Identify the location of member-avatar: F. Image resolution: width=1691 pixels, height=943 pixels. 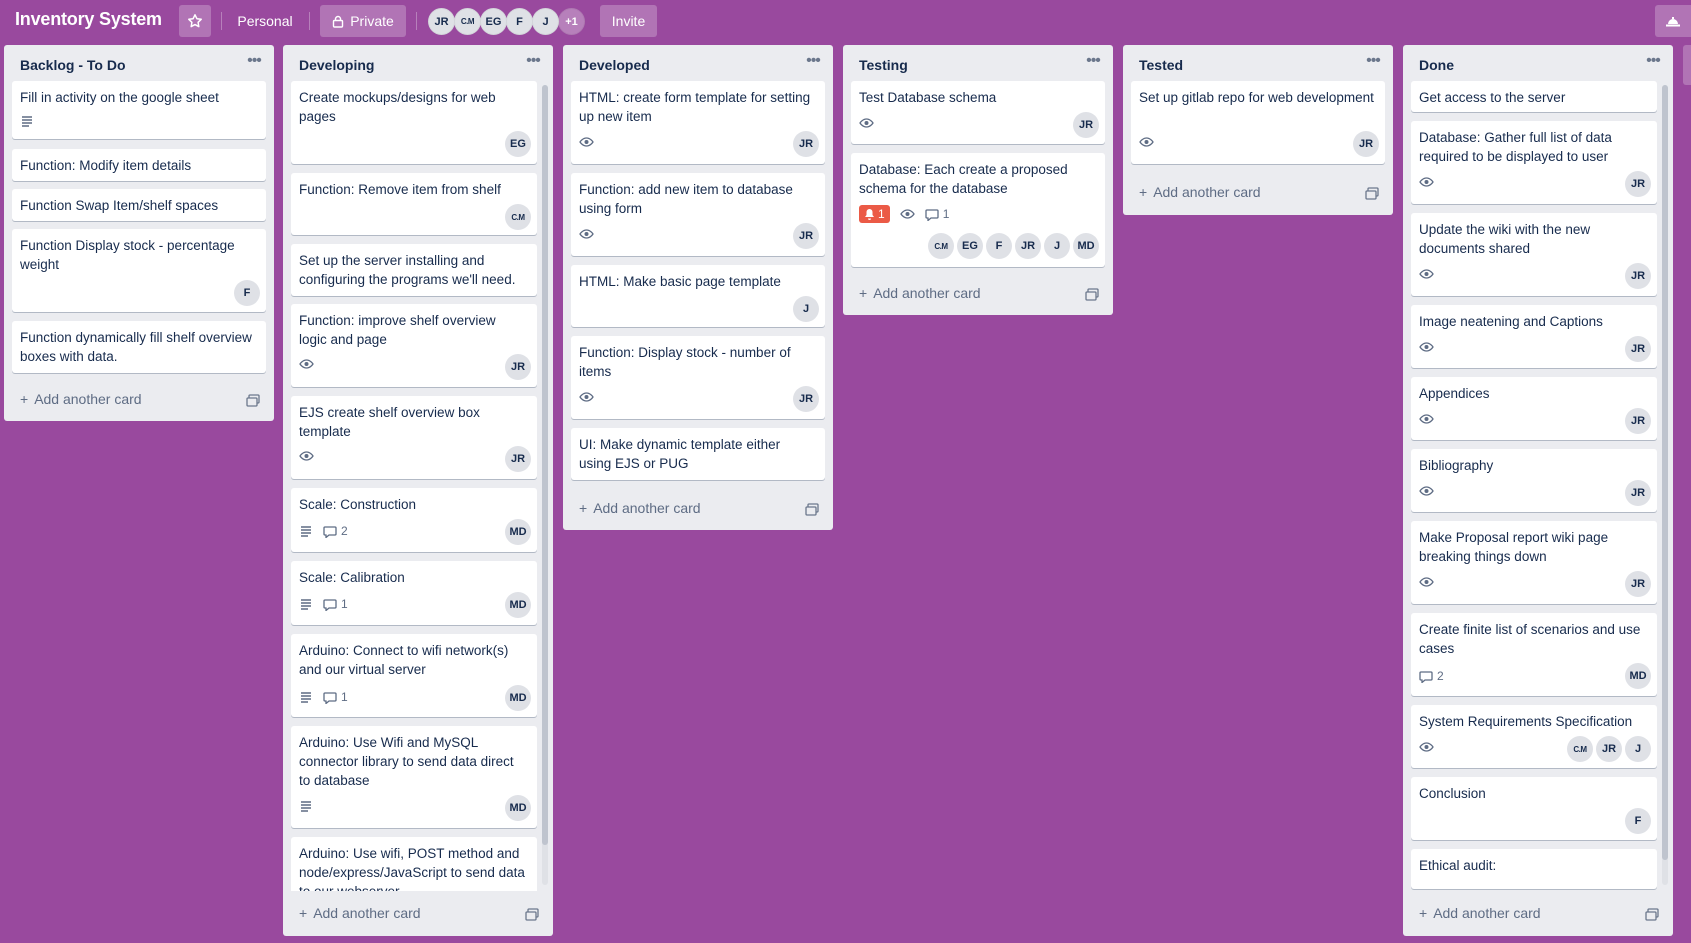
(519, 21).